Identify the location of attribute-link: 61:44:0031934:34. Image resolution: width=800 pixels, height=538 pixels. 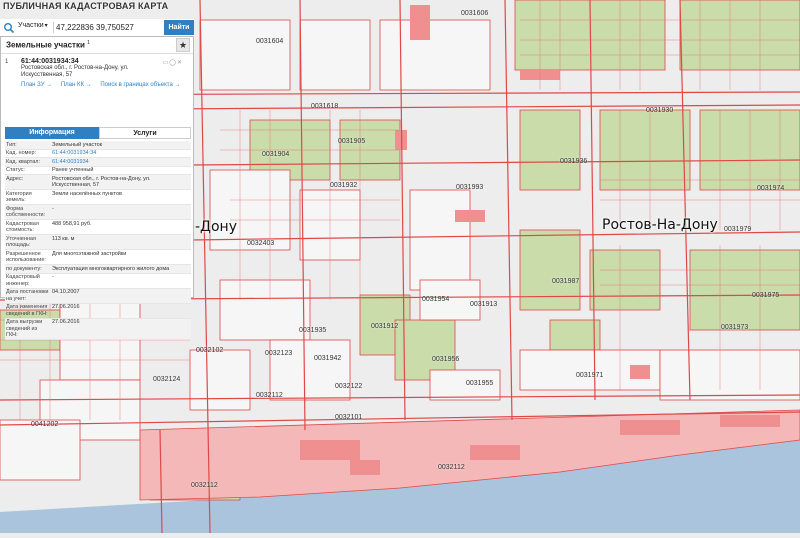
(121, 154).